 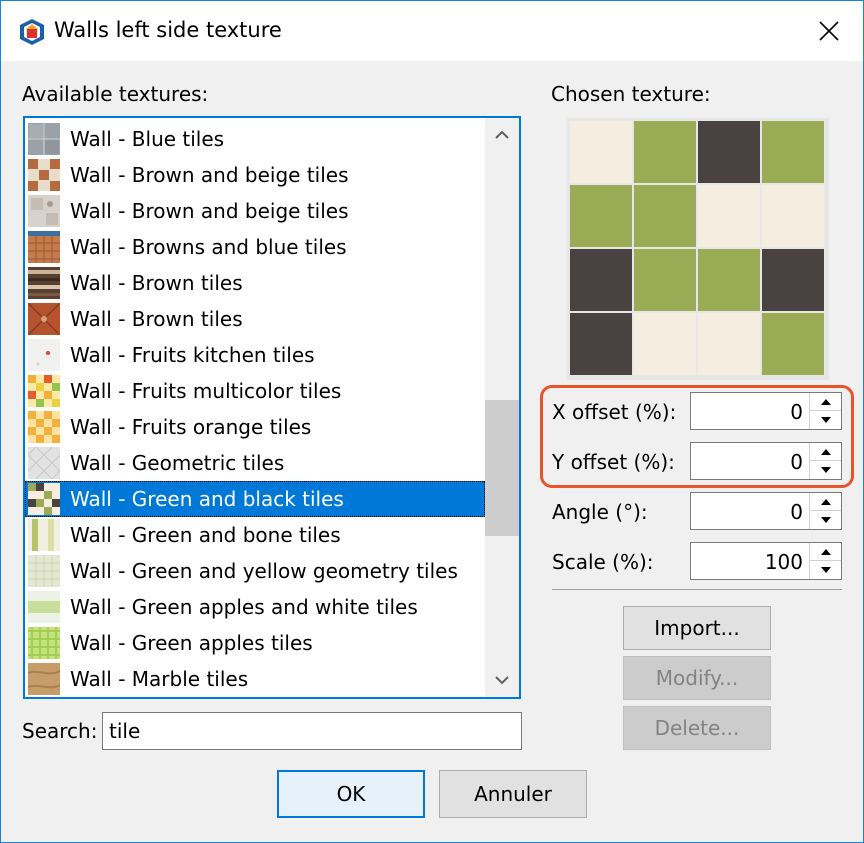 What do you see at coordinates (796, 512) in the screenshot?
I see `angle-value: 0` at bounding box center [796, 512].